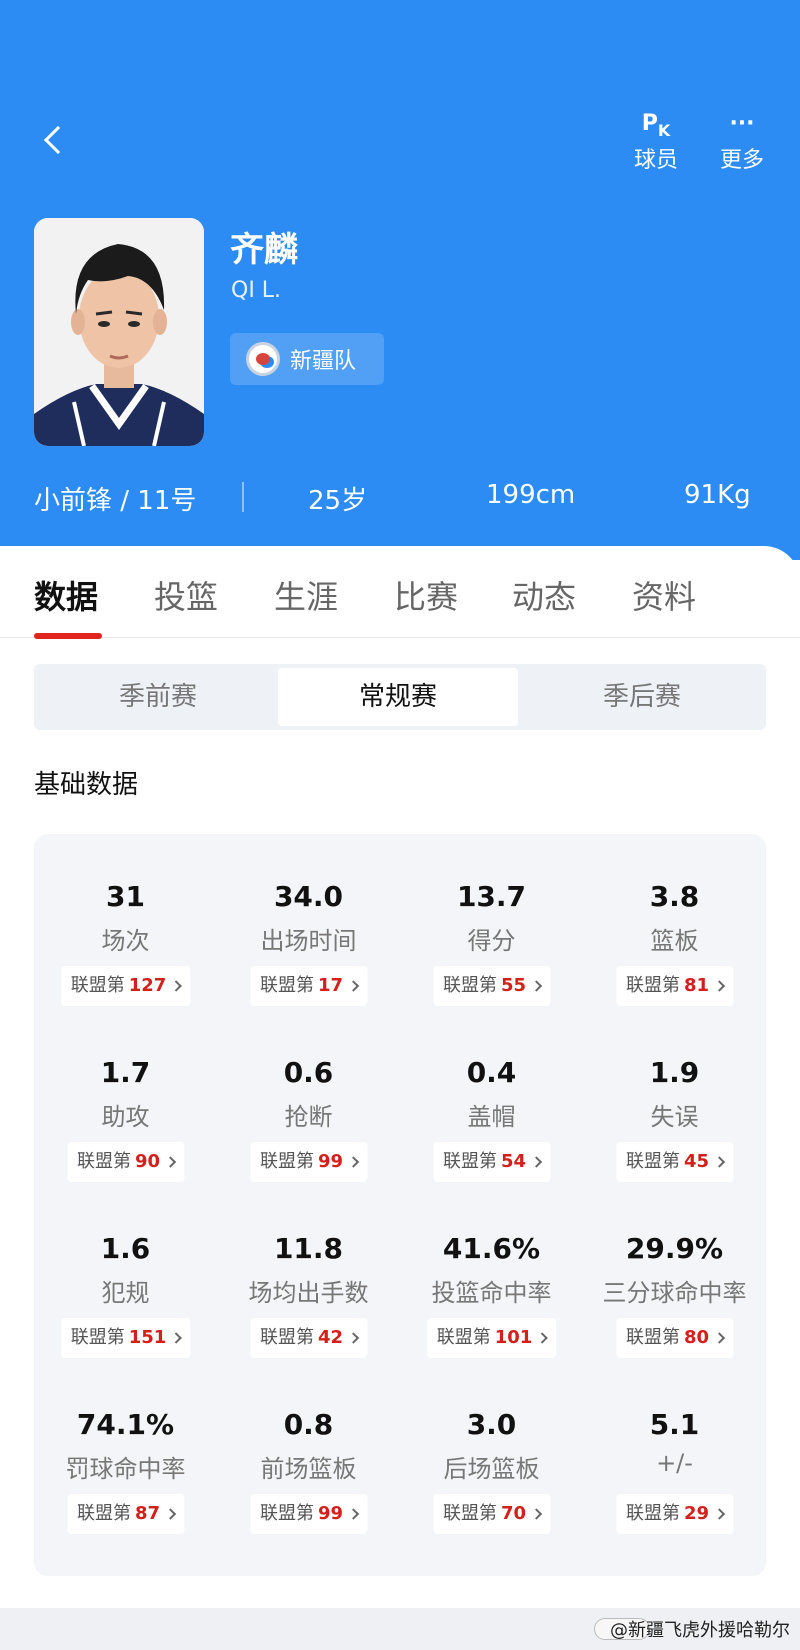  I want to click on stat-item: 3.0 后场篮板 联盟第 70, so click(491, 1460).